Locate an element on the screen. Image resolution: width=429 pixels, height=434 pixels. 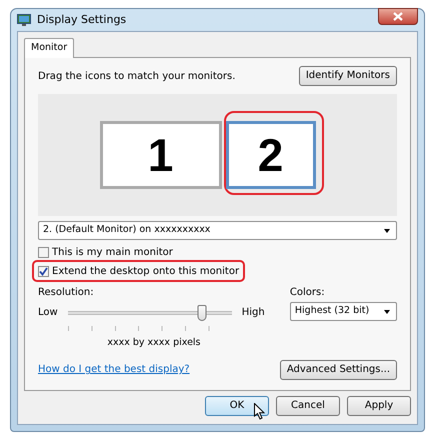
checkbox-label: This is my main monitor is located at coordinates (112, 252).